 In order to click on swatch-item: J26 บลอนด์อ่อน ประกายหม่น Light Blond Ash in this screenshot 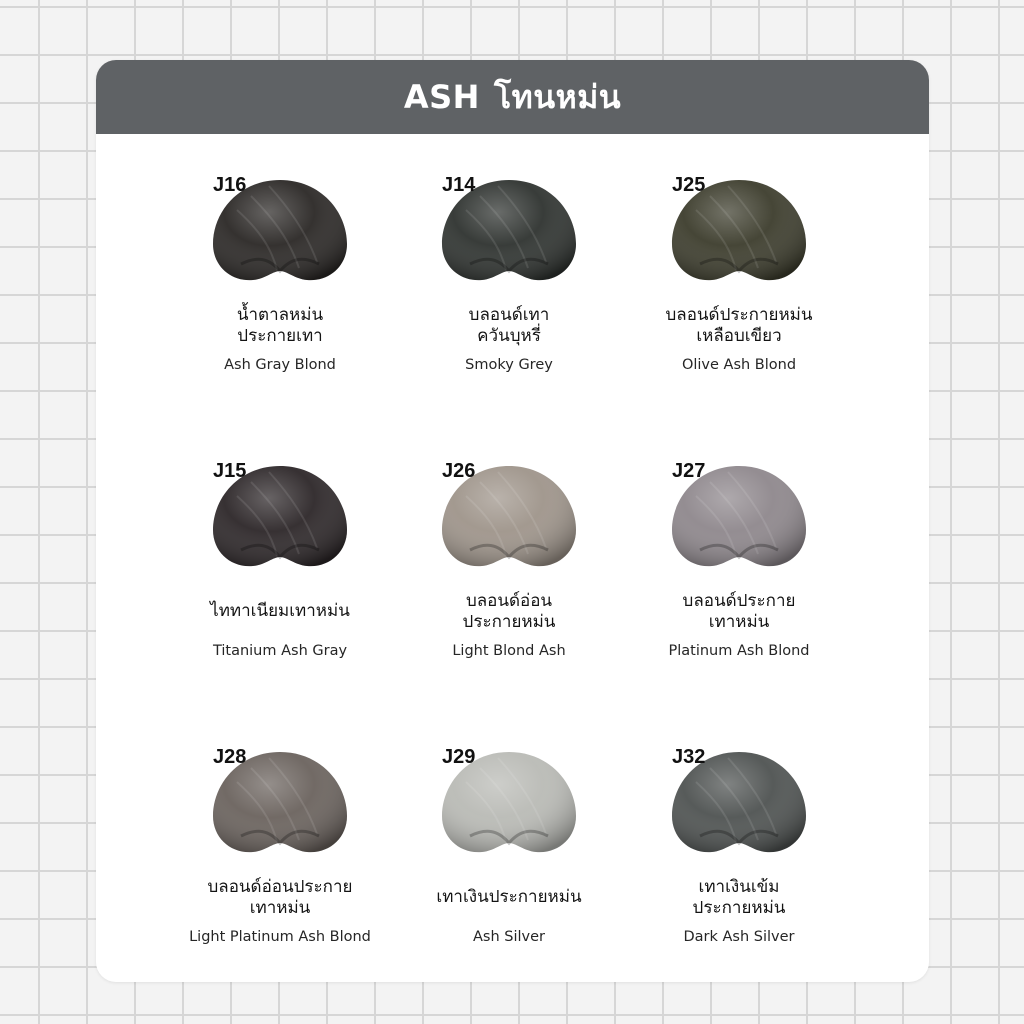, I will do `click(555, 585)`.